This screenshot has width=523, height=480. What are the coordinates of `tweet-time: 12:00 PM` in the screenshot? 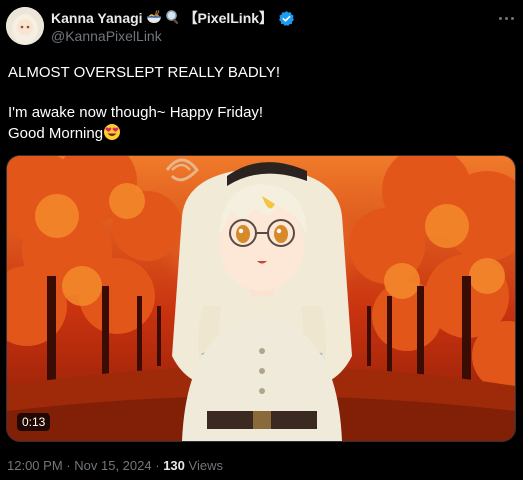 It's located at (35, 465).